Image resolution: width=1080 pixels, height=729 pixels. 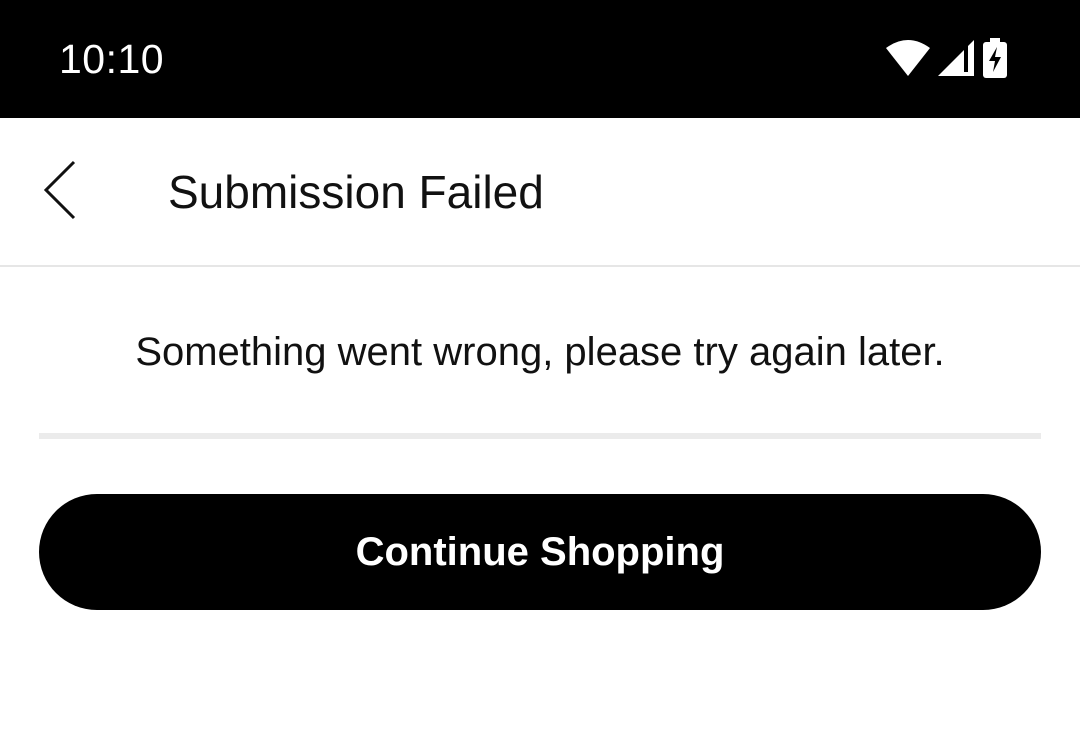 I want to click on status-icons, so click(x=947, y=58).